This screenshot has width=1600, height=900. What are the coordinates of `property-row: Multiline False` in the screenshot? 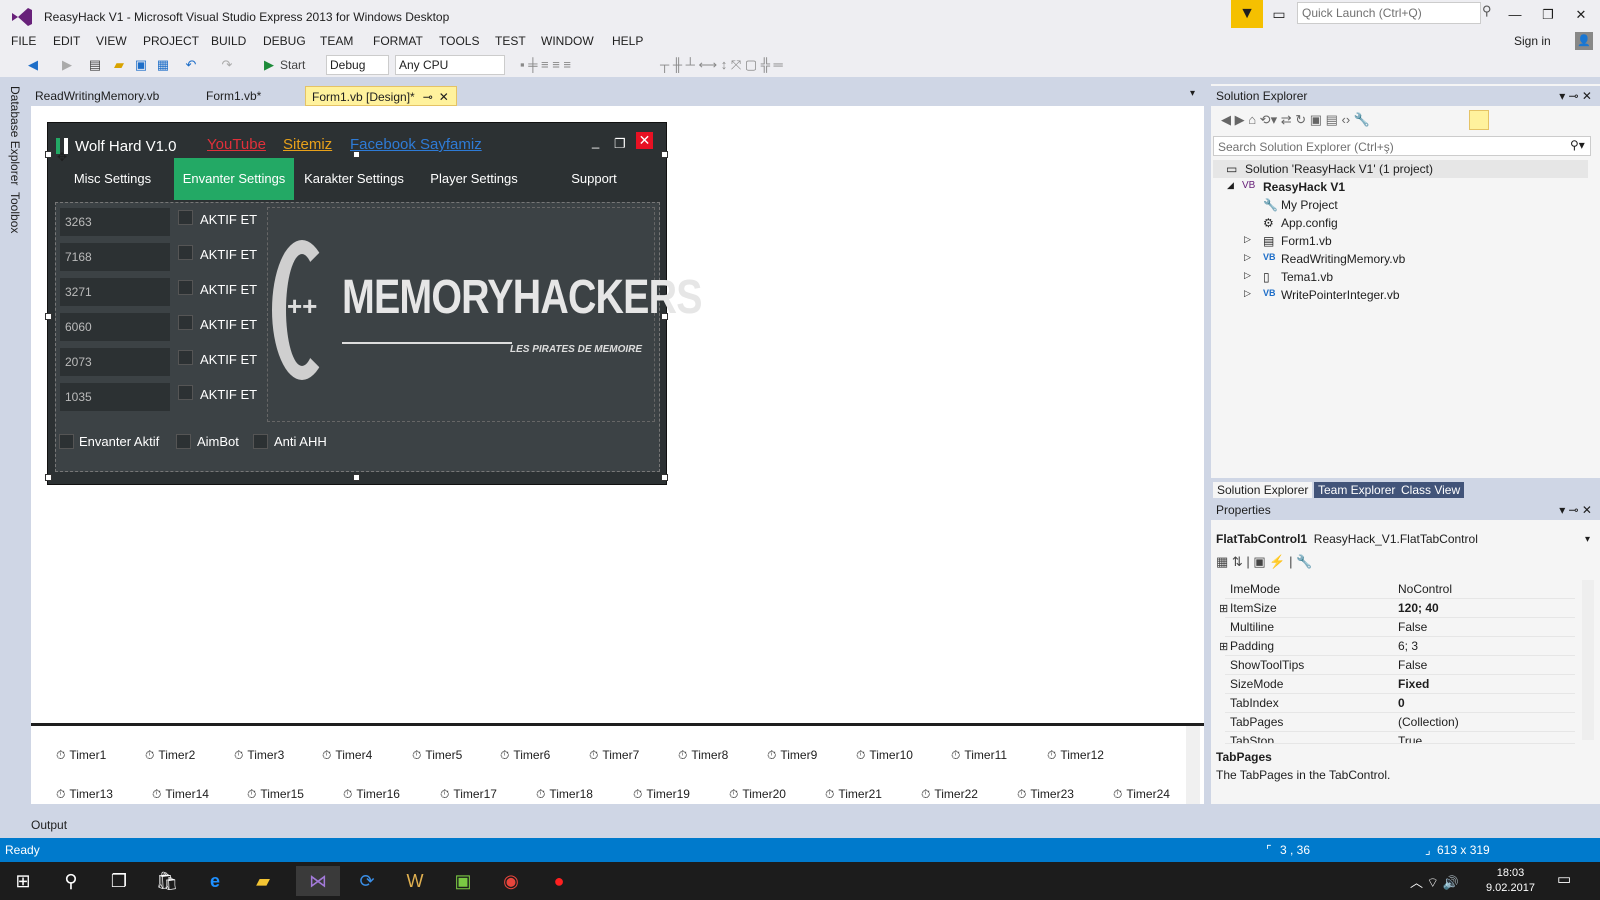 It's located at (1400, 627).